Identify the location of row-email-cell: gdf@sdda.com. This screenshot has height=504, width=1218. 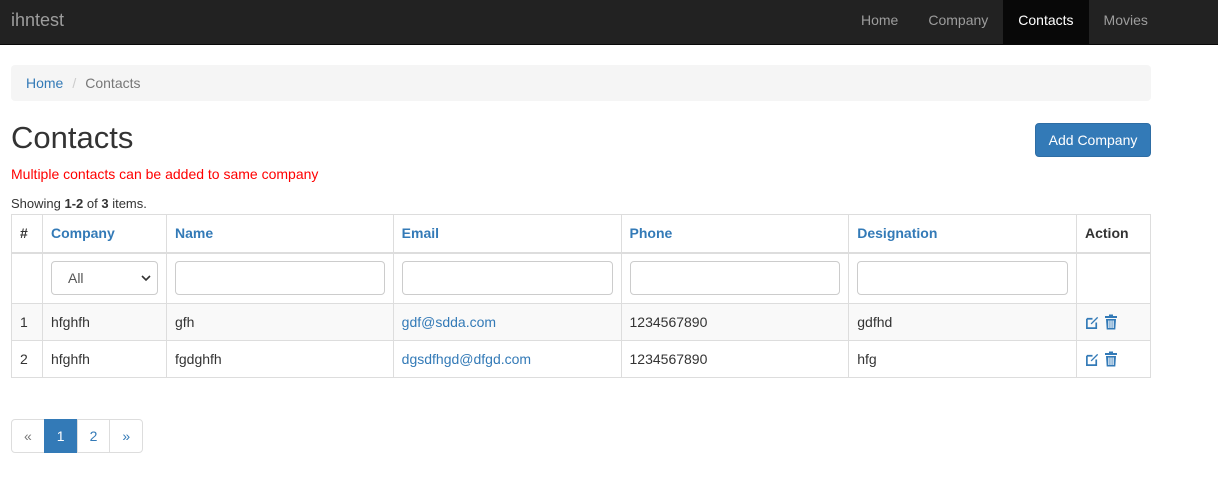
(507, 322).